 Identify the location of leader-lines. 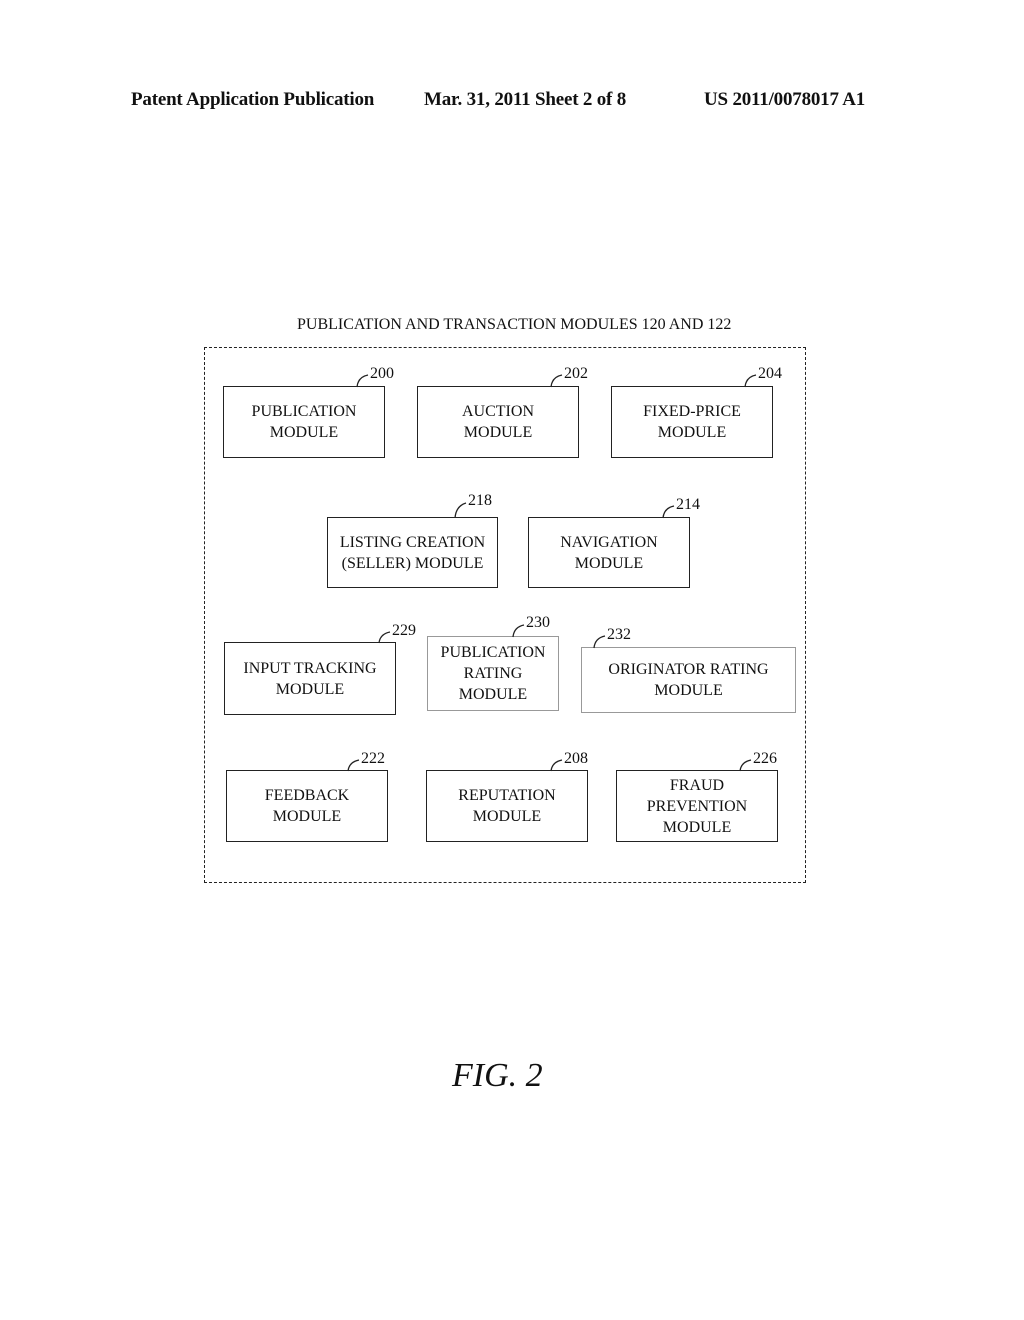
(552, 573).